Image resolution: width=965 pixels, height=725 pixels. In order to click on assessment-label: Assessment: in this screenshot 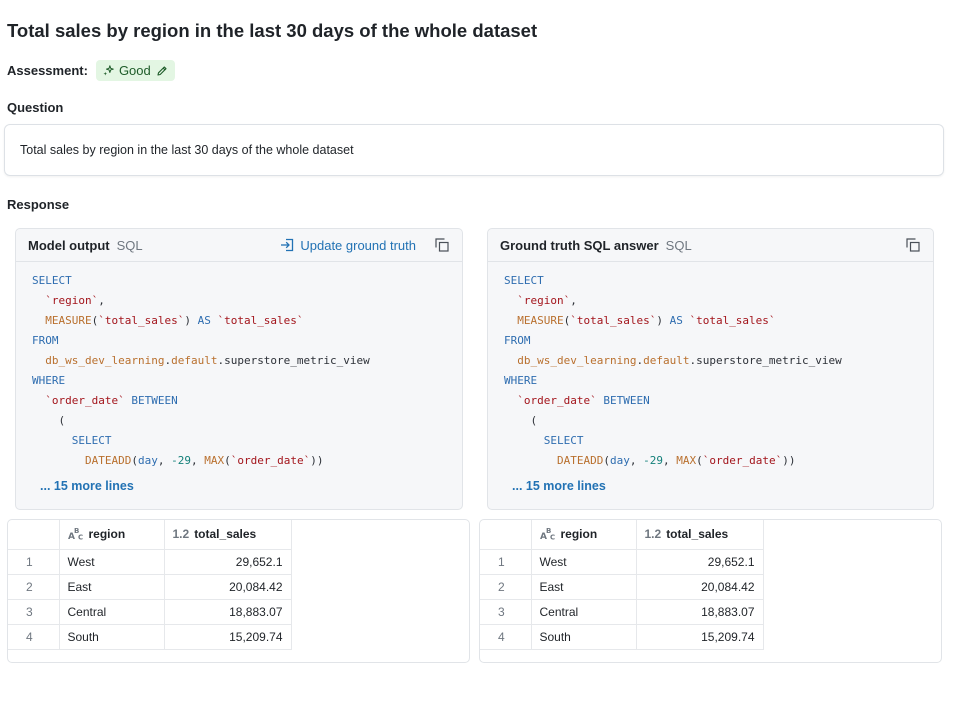, I will do `click(47, 70)`.